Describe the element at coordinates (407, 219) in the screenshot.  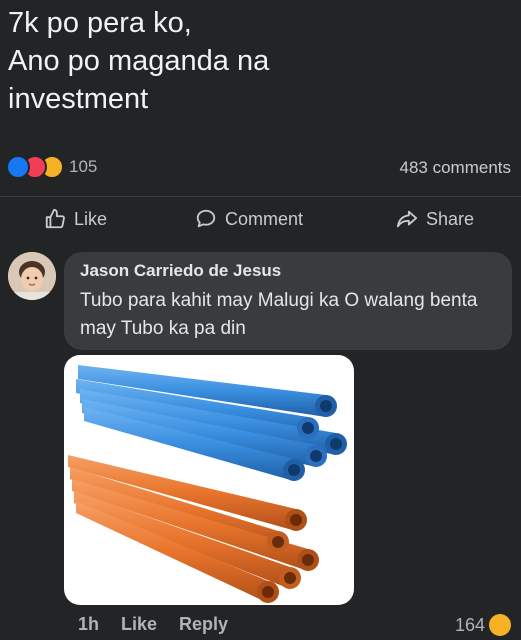
I see `share-icon` at that location.